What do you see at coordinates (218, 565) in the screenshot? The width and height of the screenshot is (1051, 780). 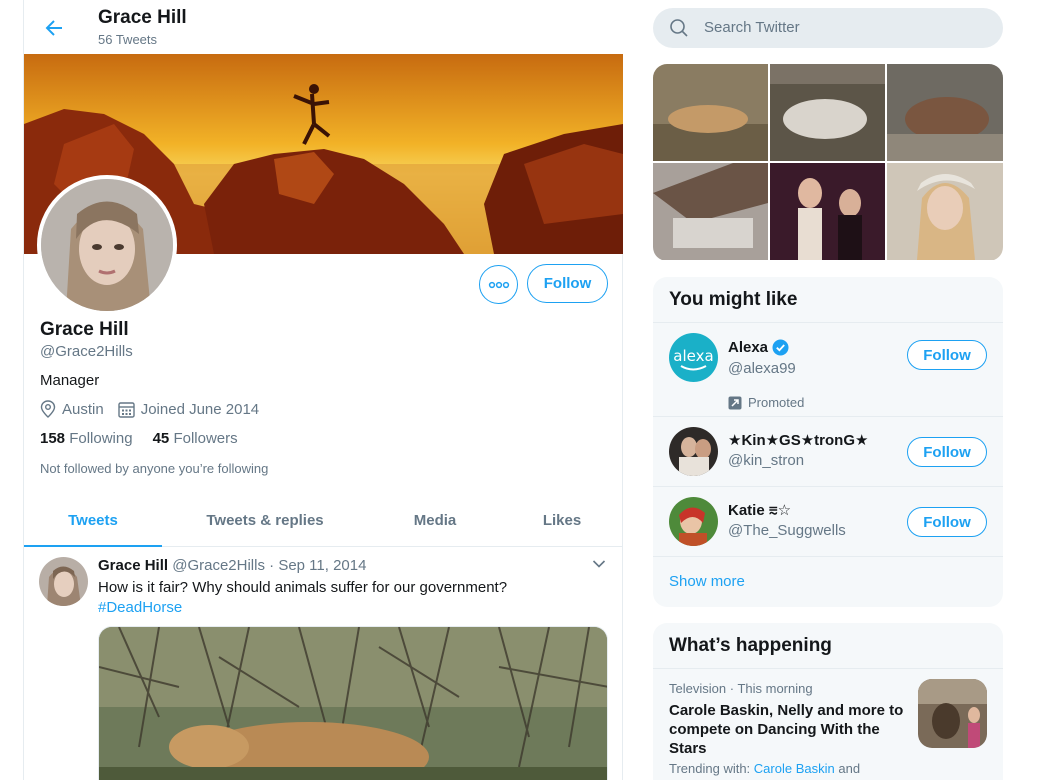 I see `tweet-author-handle: @Grace2Hills` at bounding box center [218, 565].